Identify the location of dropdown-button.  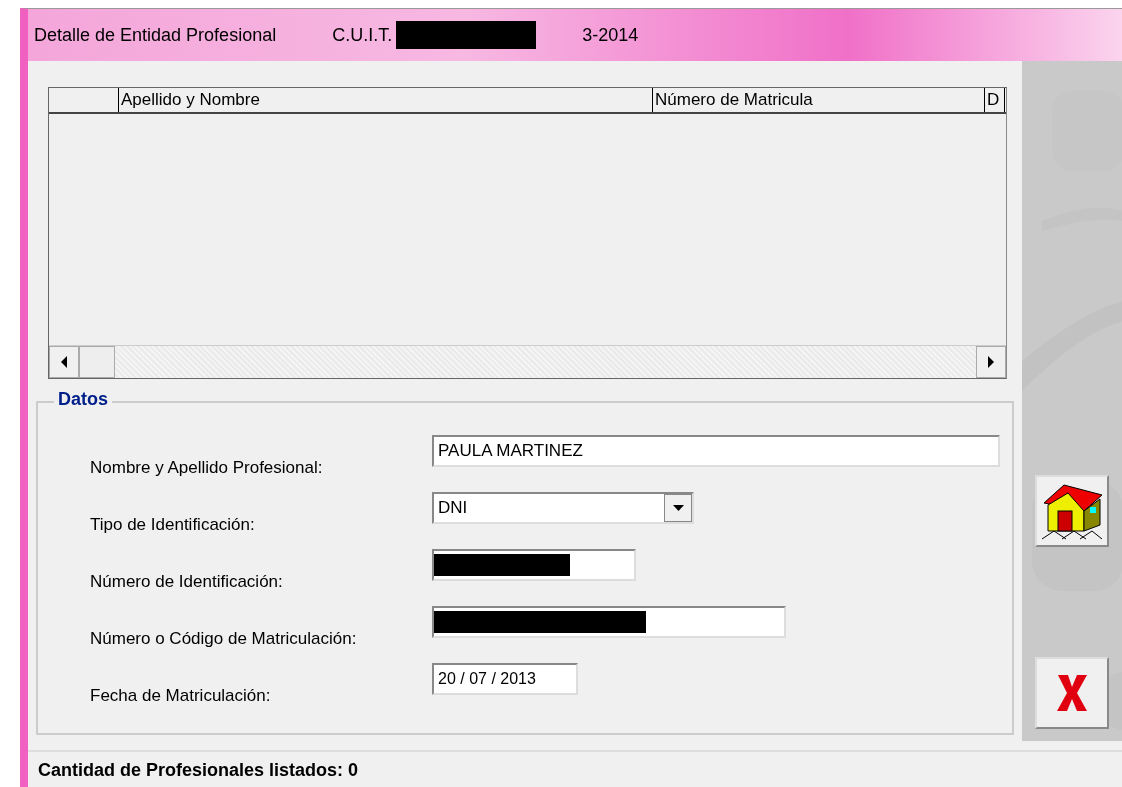
(678, 508).